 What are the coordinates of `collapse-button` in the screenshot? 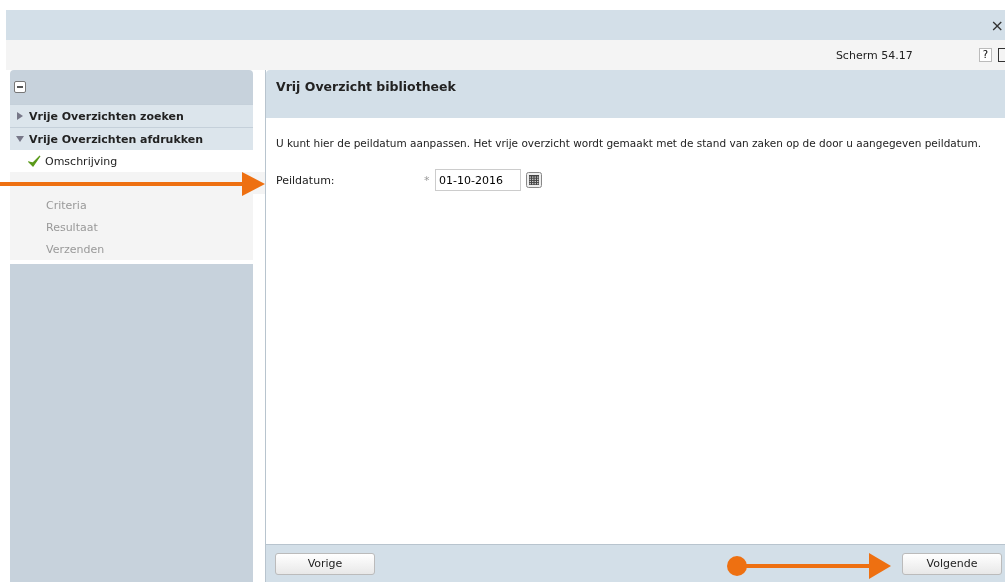 It's located at (20, 87).